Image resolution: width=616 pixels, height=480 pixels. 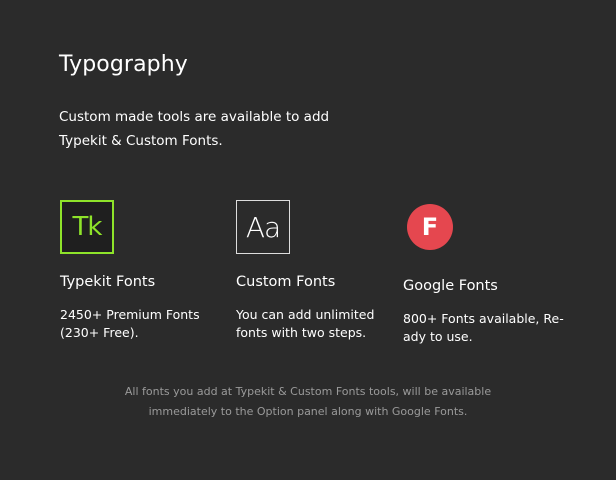 I want to click on section-title: Typography, so click(x=123, y=64).